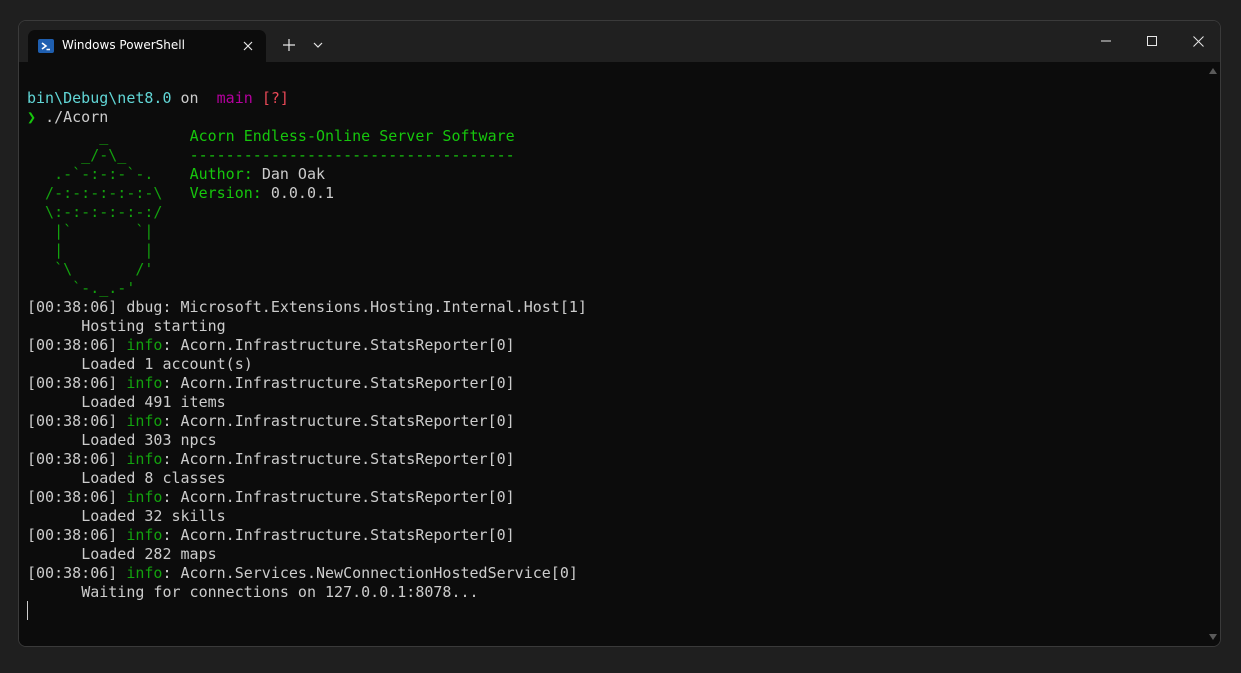 This screenshot has width=1241, height=673. What do you see at coordinates (153, 478) in the screenshot?
I see `log-message: Loaded 8 classes` at bounding box center [153, 478].